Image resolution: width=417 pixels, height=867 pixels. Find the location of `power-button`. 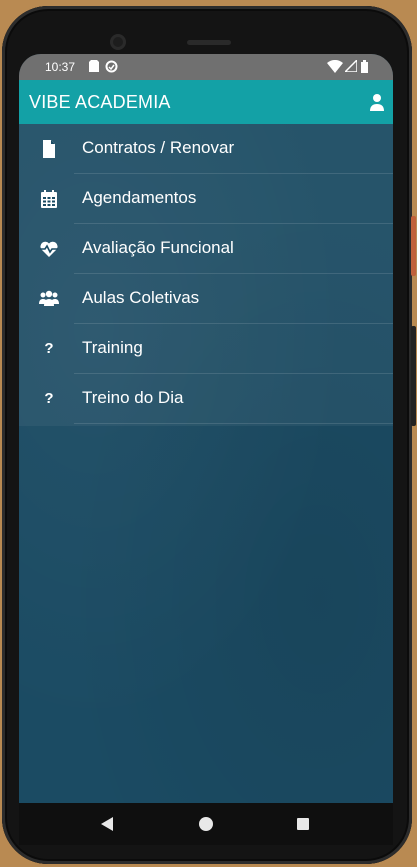

power-button is located at coordinates (413, 376).